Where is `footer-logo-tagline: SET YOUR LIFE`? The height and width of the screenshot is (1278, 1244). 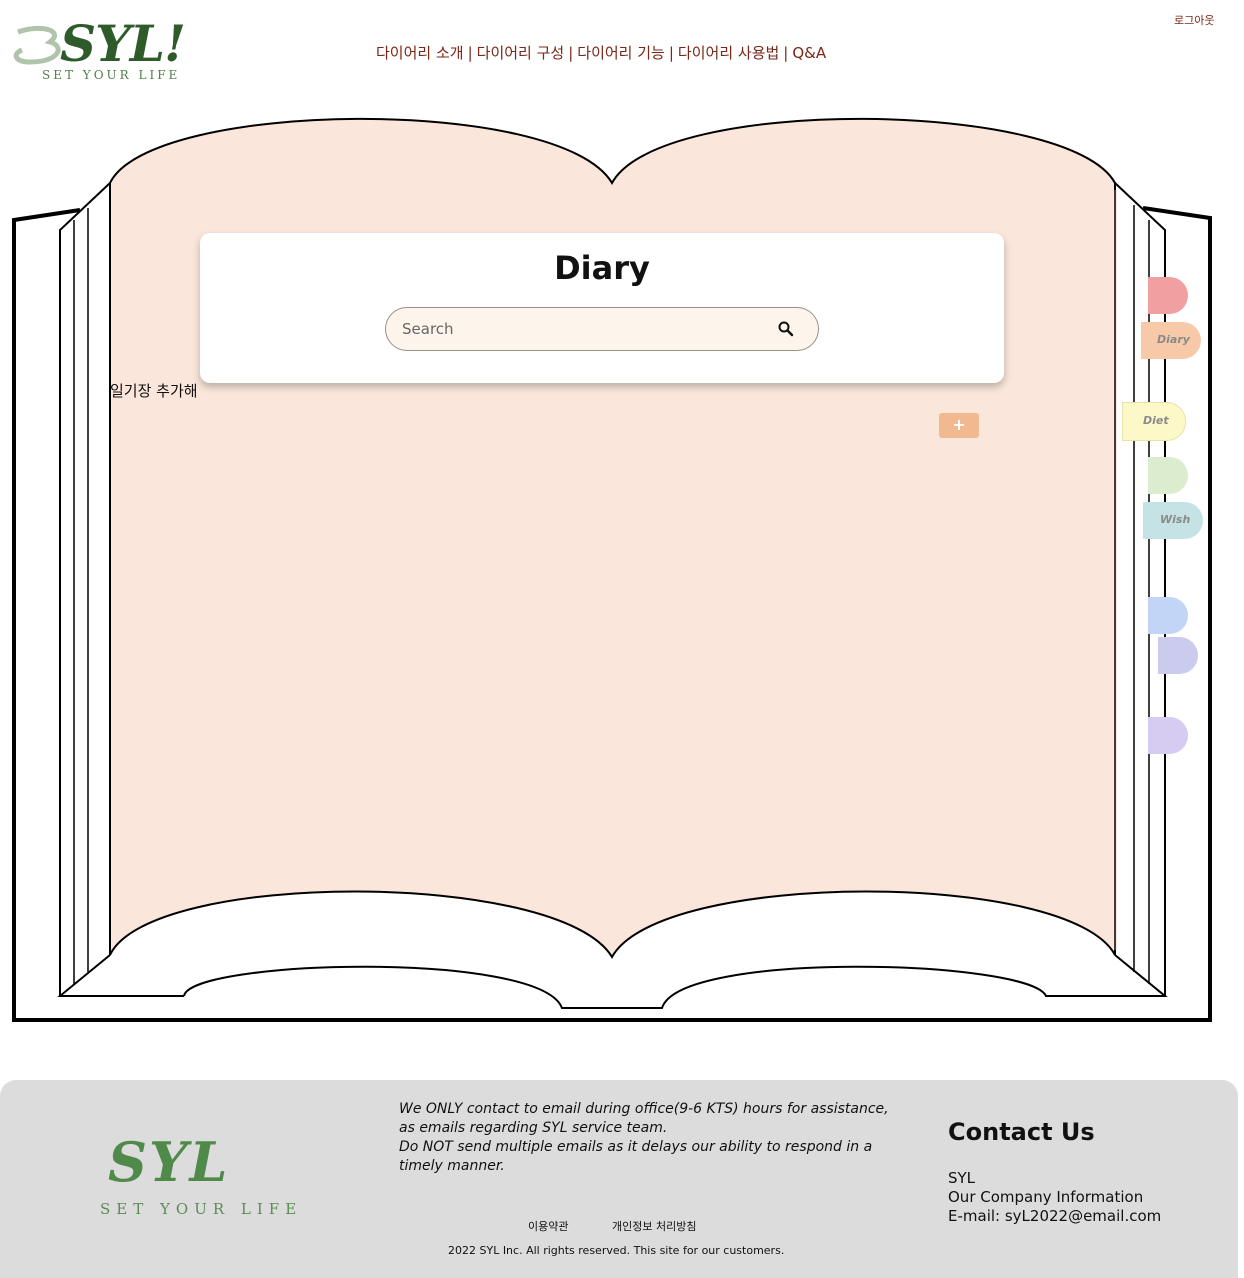 footer-logo-tagline: SET YOUR LIFE is located at coordinates (201, 1209).